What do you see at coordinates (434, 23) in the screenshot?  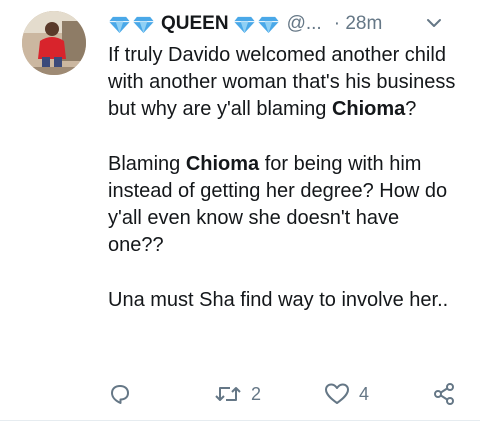 I see `chevron-down-icon` at bounding box center [434, 23].